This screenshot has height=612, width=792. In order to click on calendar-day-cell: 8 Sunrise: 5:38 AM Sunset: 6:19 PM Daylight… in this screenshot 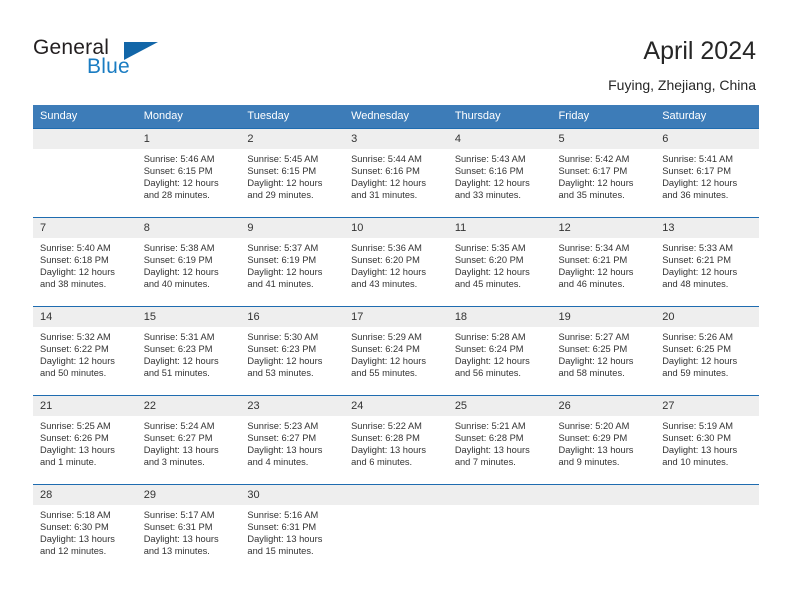, I will do `click(188, 262)`.